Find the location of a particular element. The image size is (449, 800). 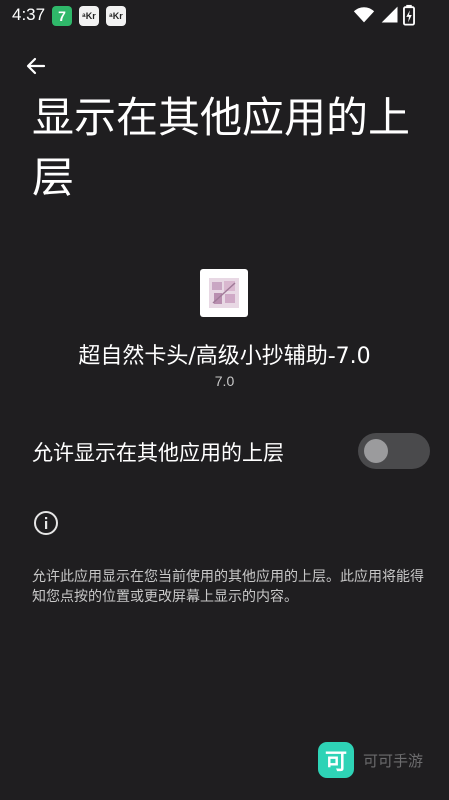

battery-icon is located at coordinates (409, 15).